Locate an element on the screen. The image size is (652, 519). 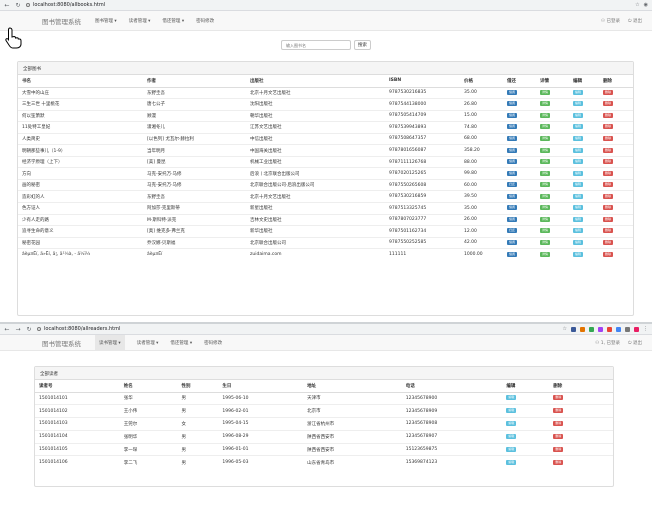
logged-in-link: ⚇ 1, 已登录 is located at coordinates (607, 343).